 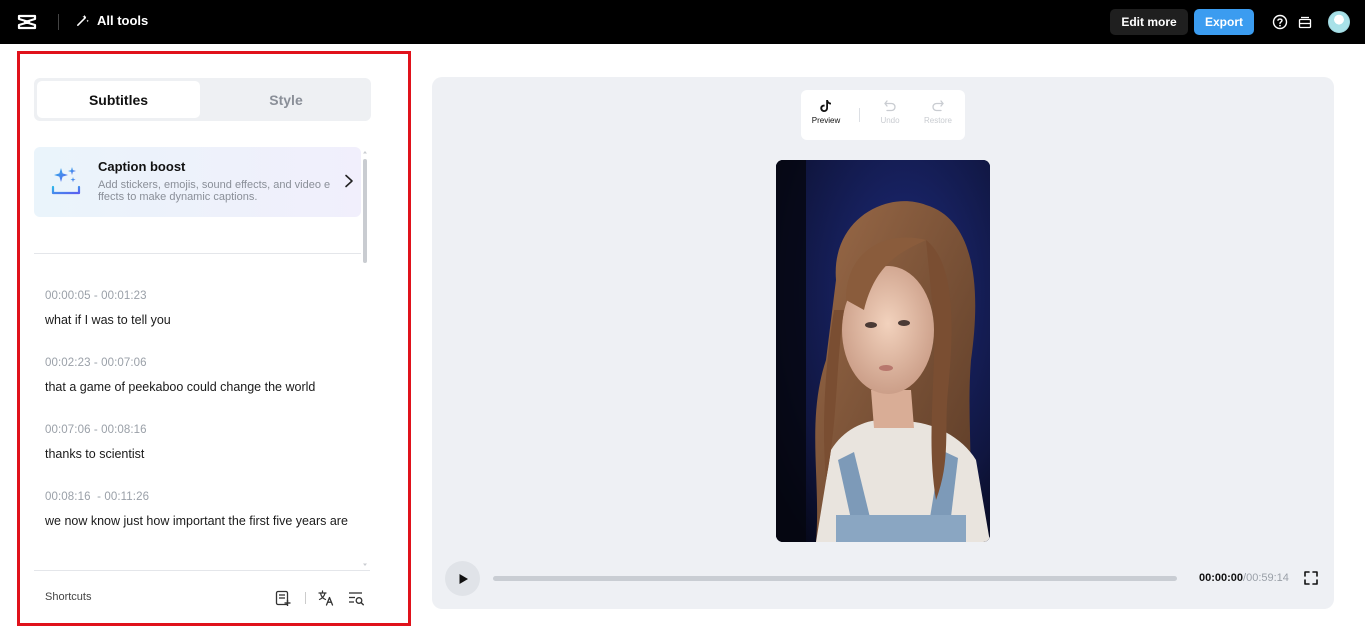 What do you see at coordinates (96, 430) in the screenshot?
I see `subtitle-time: 00:07:06 - 00:08:16` at bounding box center [96, 430].